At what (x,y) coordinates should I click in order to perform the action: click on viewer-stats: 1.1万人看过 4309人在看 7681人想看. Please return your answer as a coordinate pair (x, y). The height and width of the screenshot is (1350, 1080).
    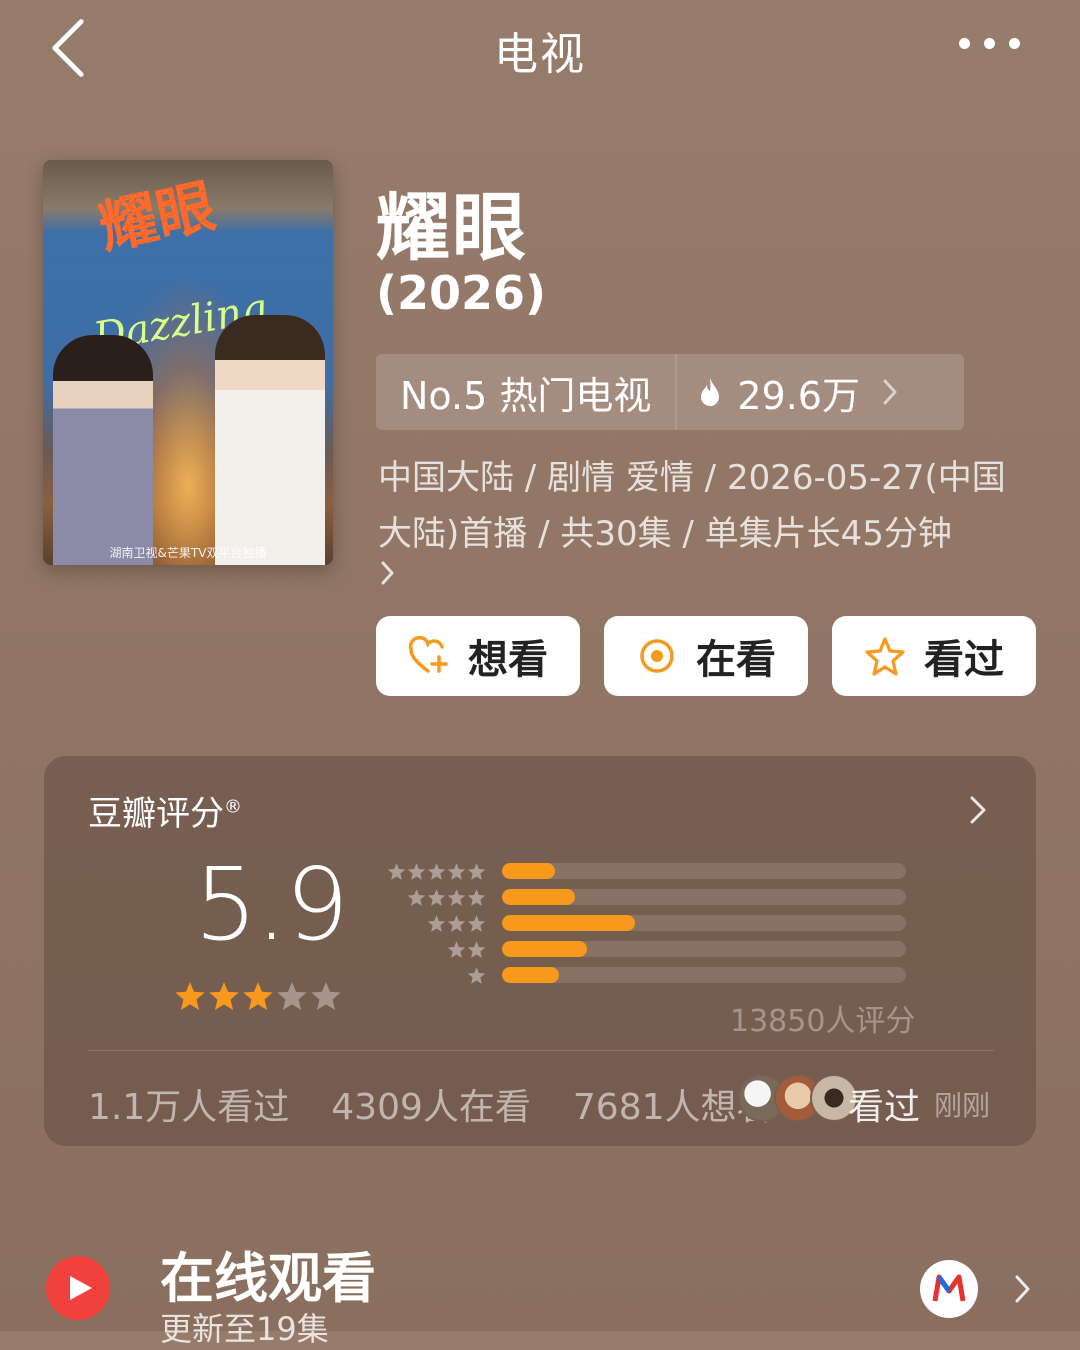
    Looking at the image, I should click on (430, 1104).